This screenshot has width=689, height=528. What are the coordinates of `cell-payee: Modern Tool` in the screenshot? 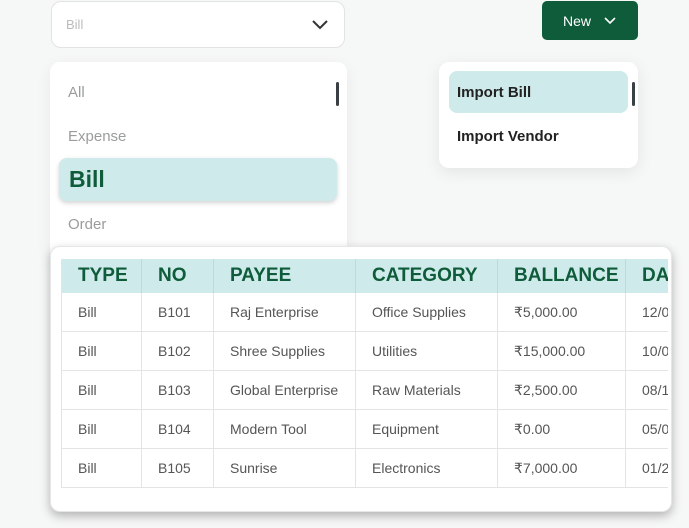 It's located at (284, 429).